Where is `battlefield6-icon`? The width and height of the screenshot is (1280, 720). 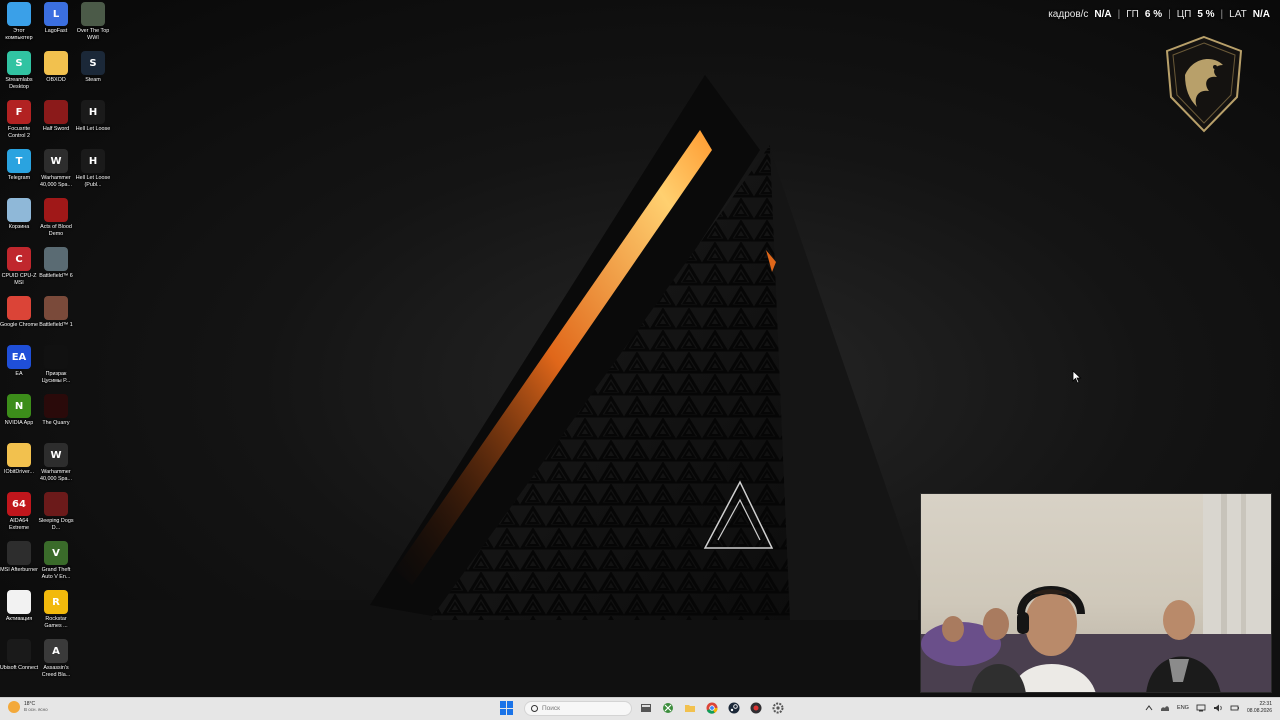
battlefield6-icon is located at coordinates (56, 259).